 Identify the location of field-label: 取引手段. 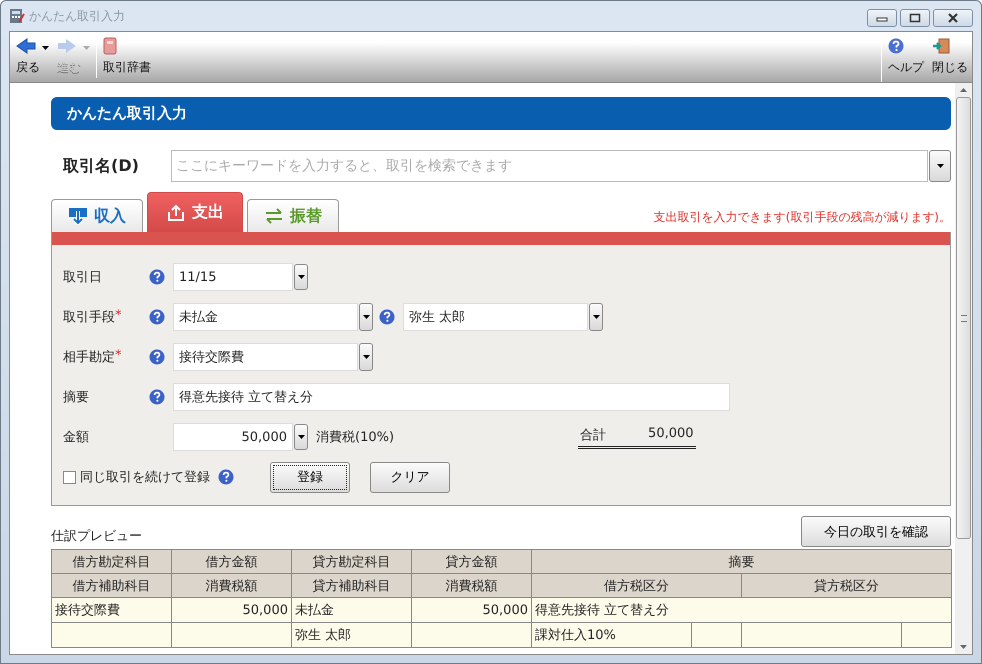
(89, 317).